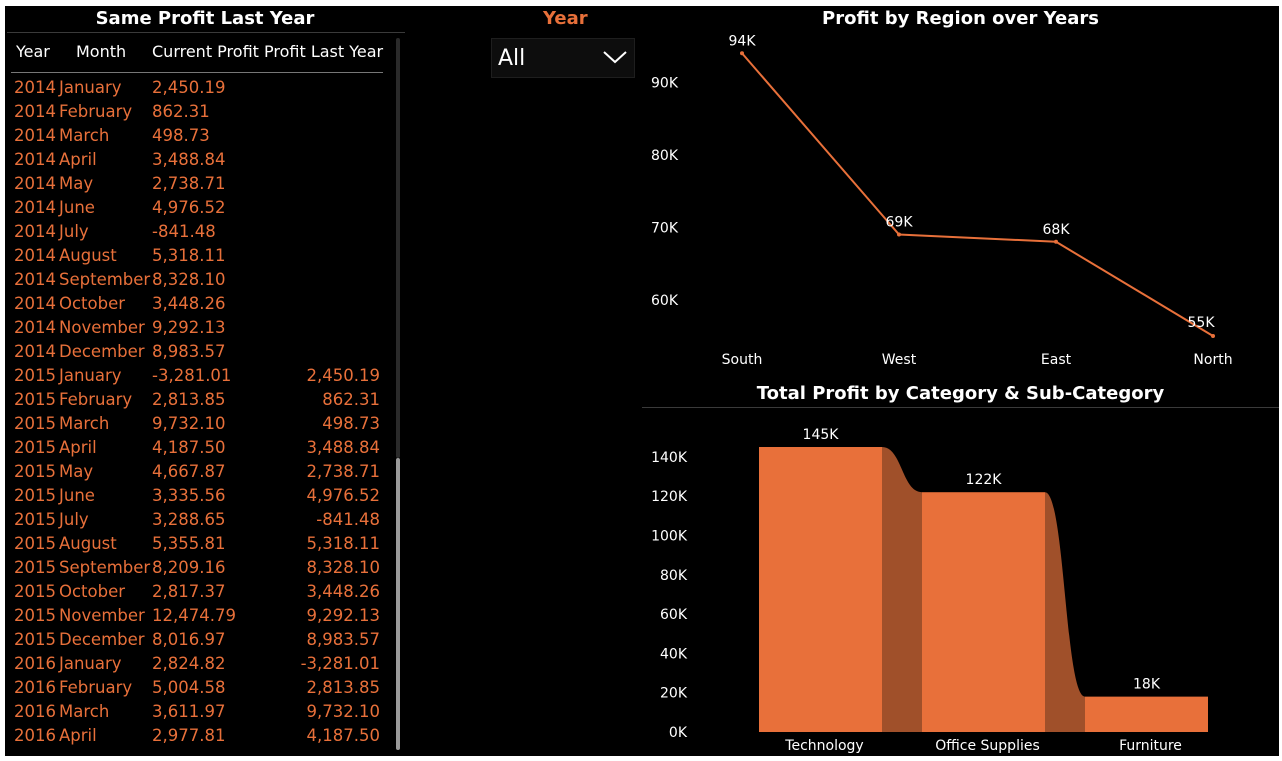  Describe the element at coordinates (563, 58) in the screenshot. I see `year-slicer-dropdown: All` at that location.